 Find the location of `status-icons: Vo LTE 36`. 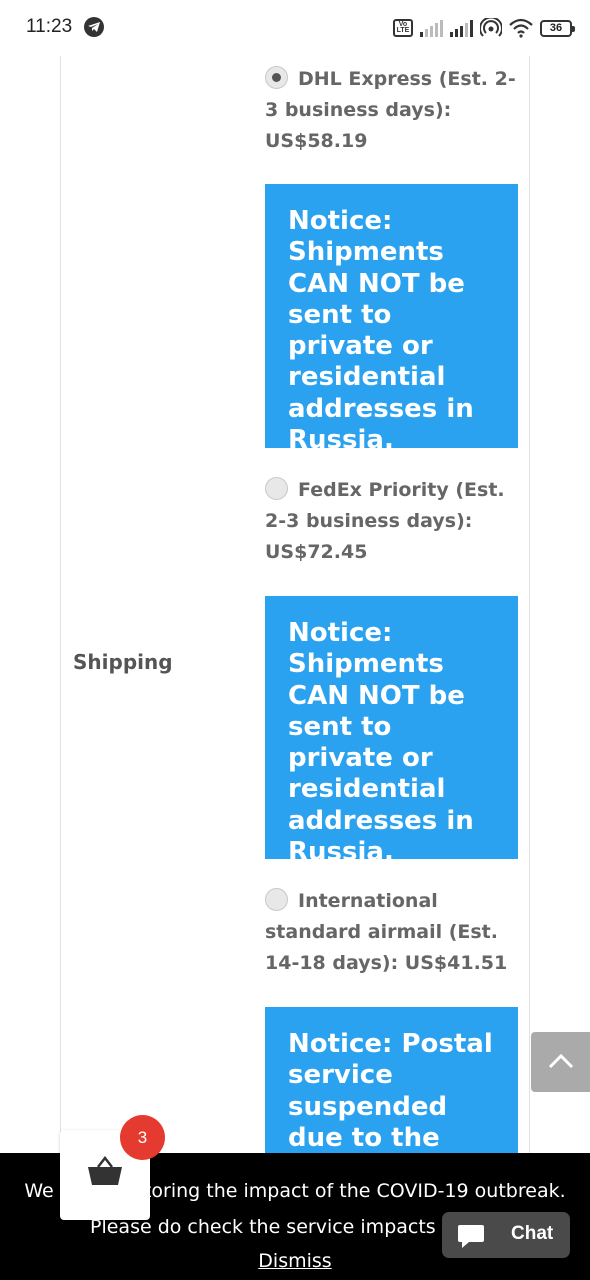

status-icons: Vo LTE 36 is located at coordinates (484, 28).